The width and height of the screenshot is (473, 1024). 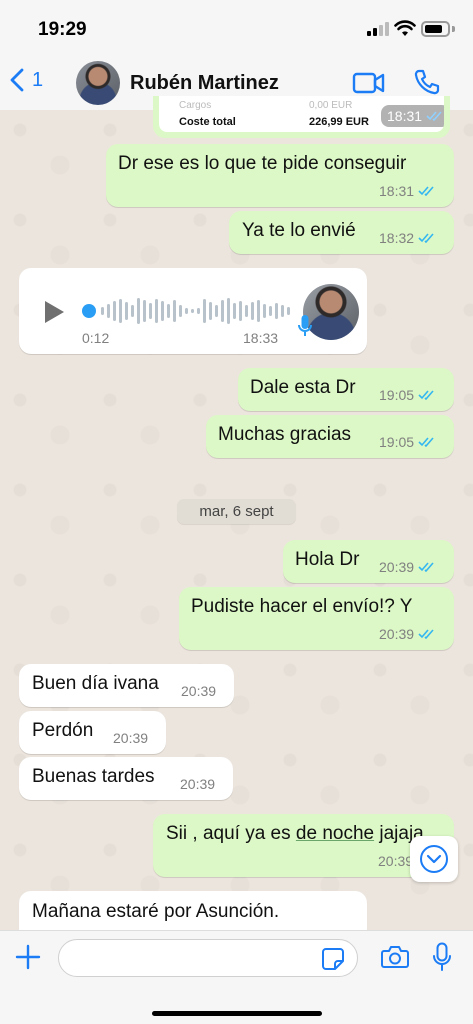 I want to click on message-input, so click(x=208, y=958).